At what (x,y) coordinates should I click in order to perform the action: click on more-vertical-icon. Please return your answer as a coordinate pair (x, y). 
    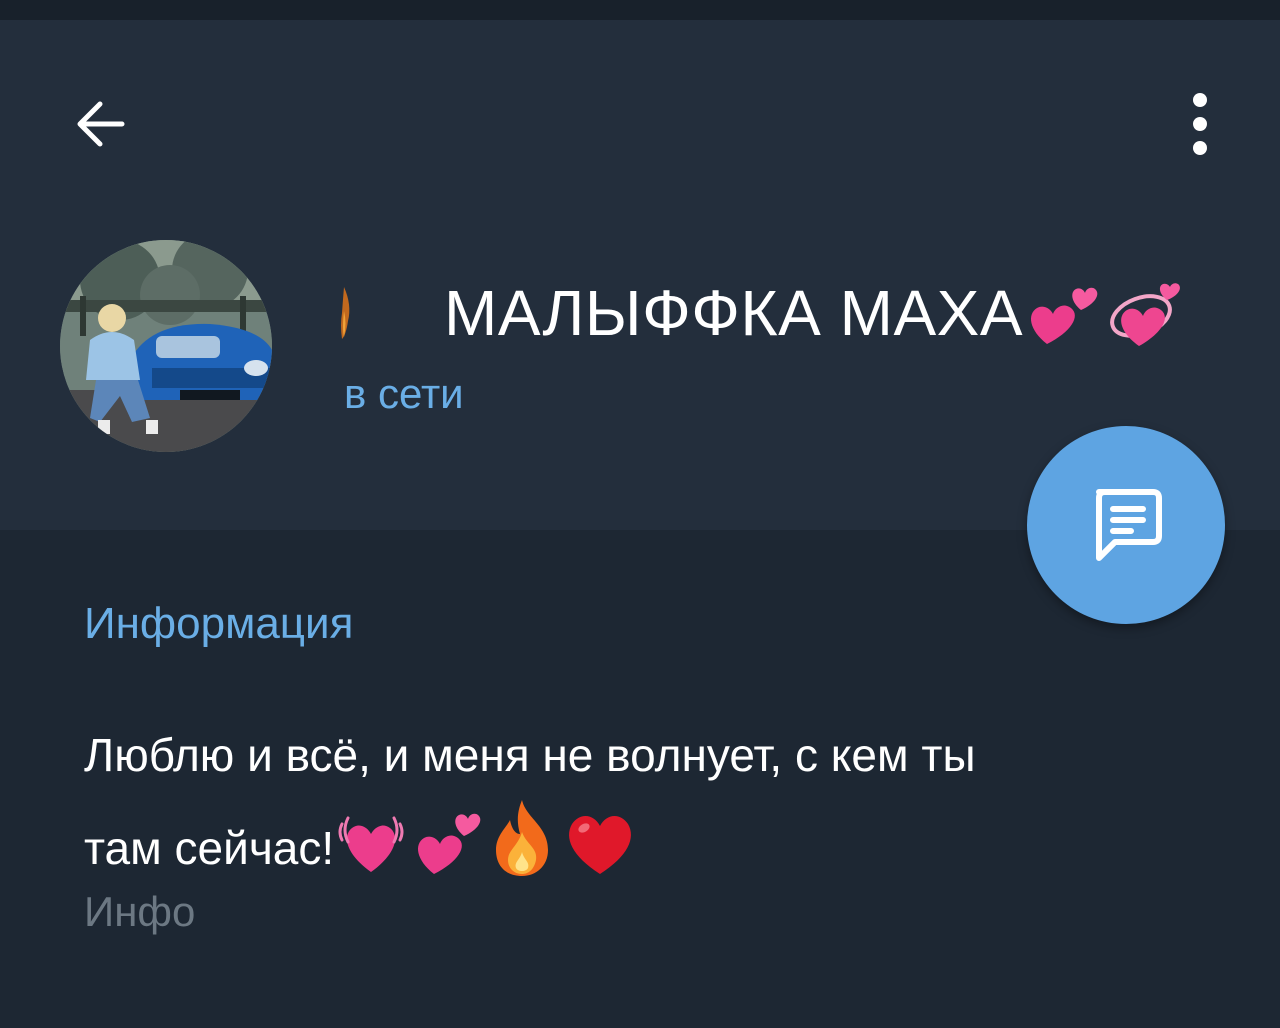
    Looking at the image, I should click on (1200, 124).